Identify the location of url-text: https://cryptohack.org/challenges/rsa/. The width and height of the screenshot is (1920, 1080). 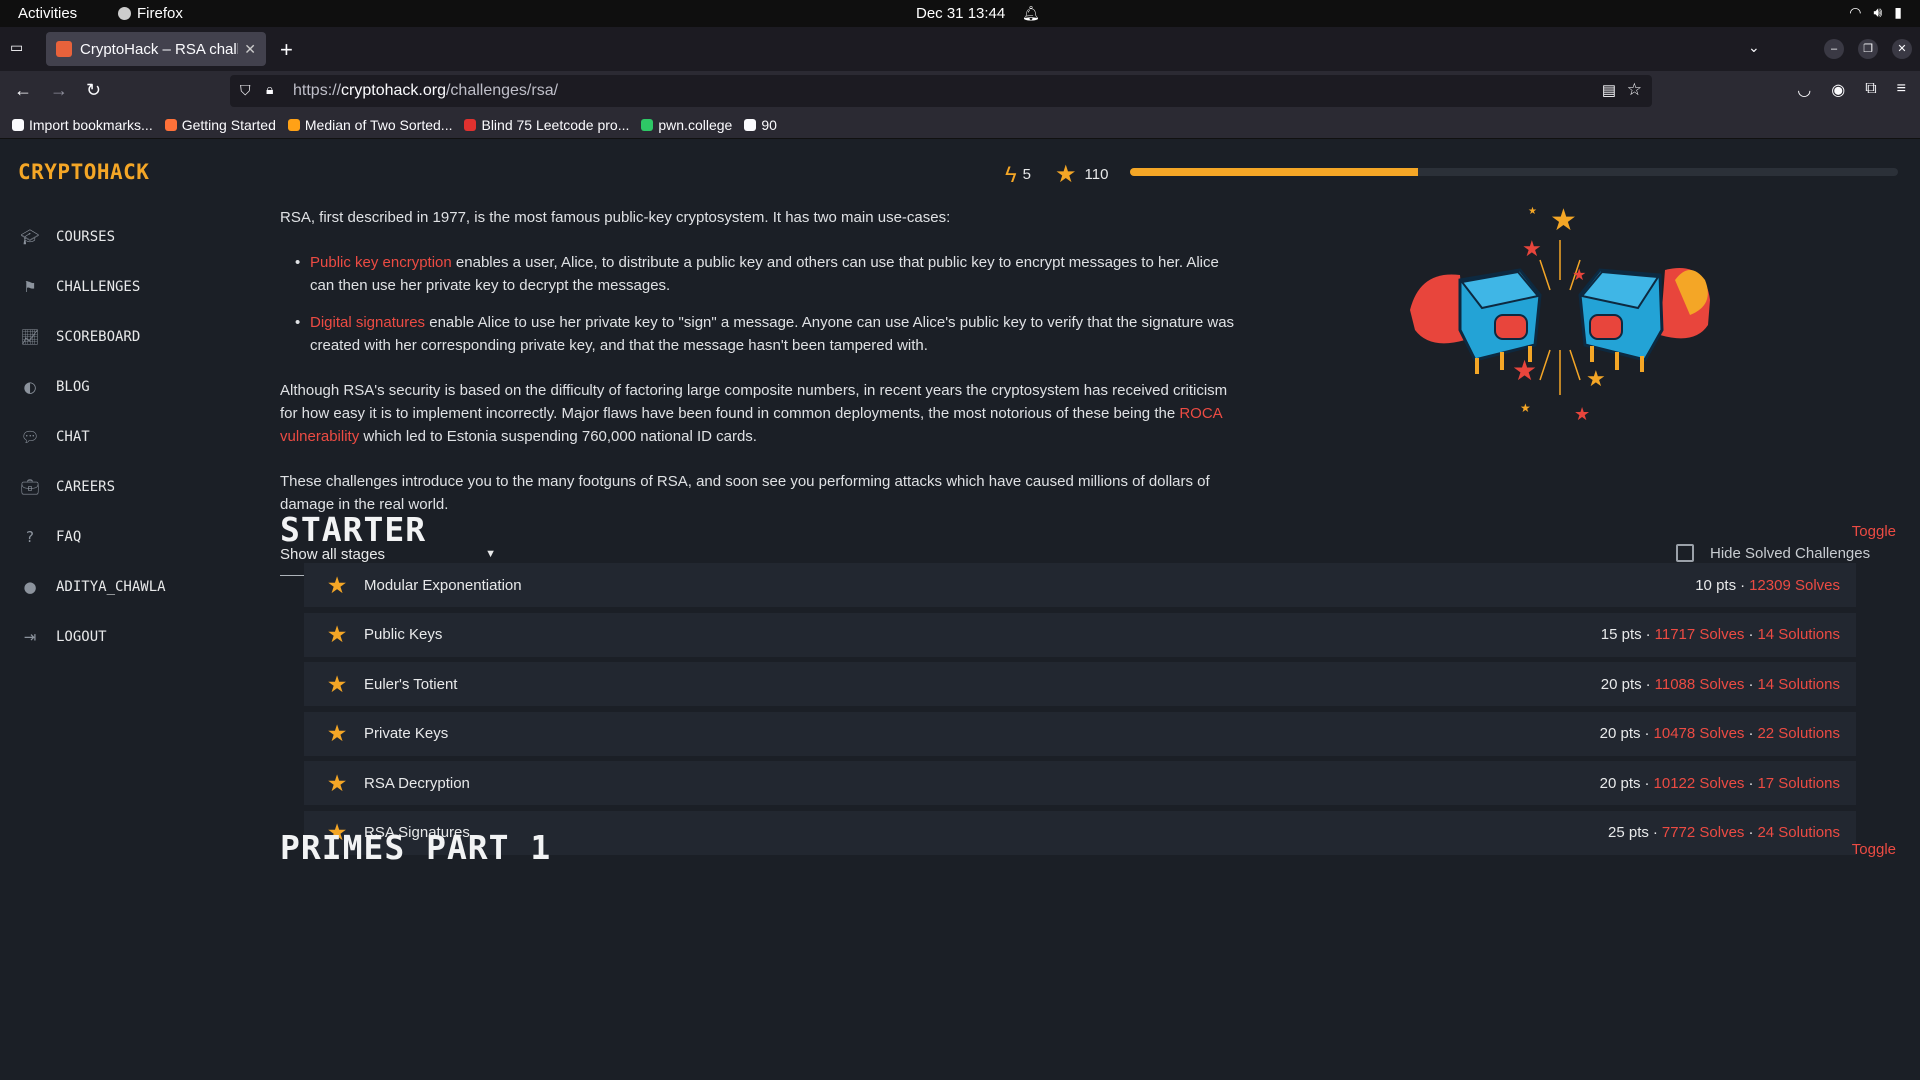
(425, 91).